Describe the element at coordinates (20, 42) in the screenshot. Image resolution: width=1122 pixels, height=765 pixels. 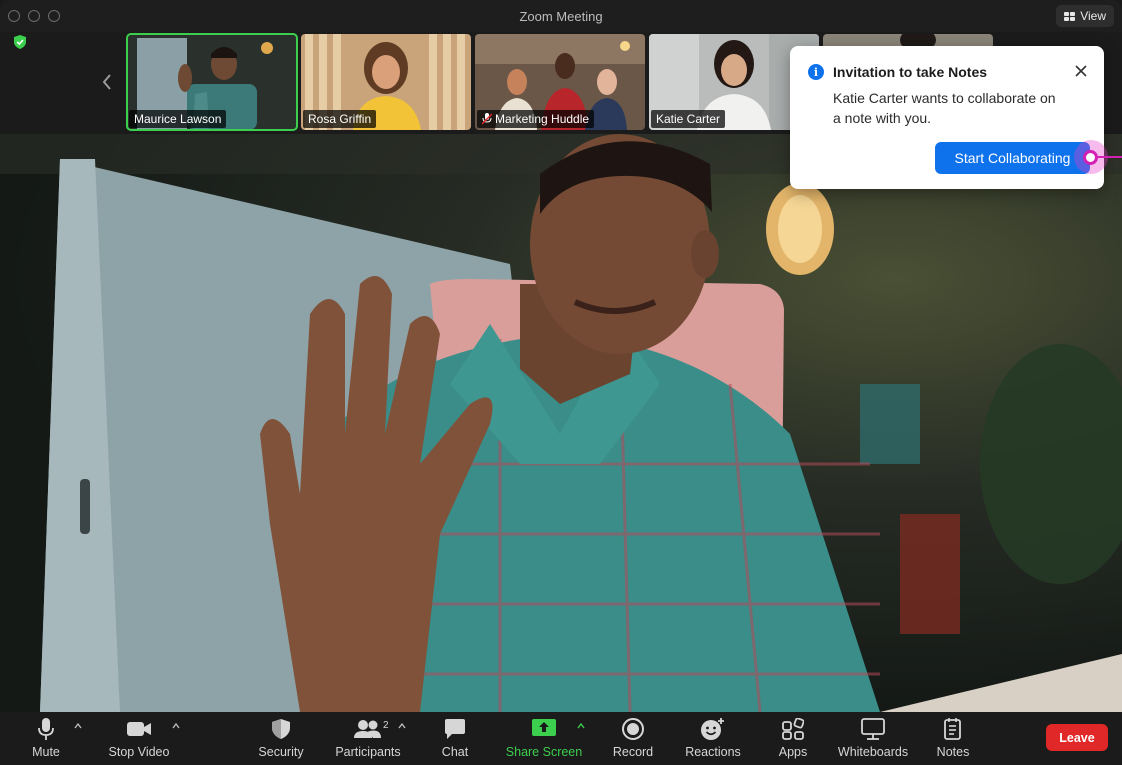
I see `encryption-shield-icon` at that location.